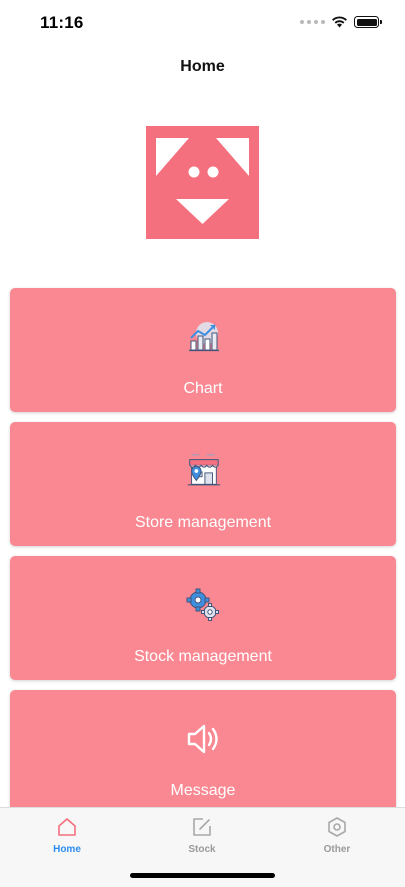  I want to click on store-icon, so click(203, 471).